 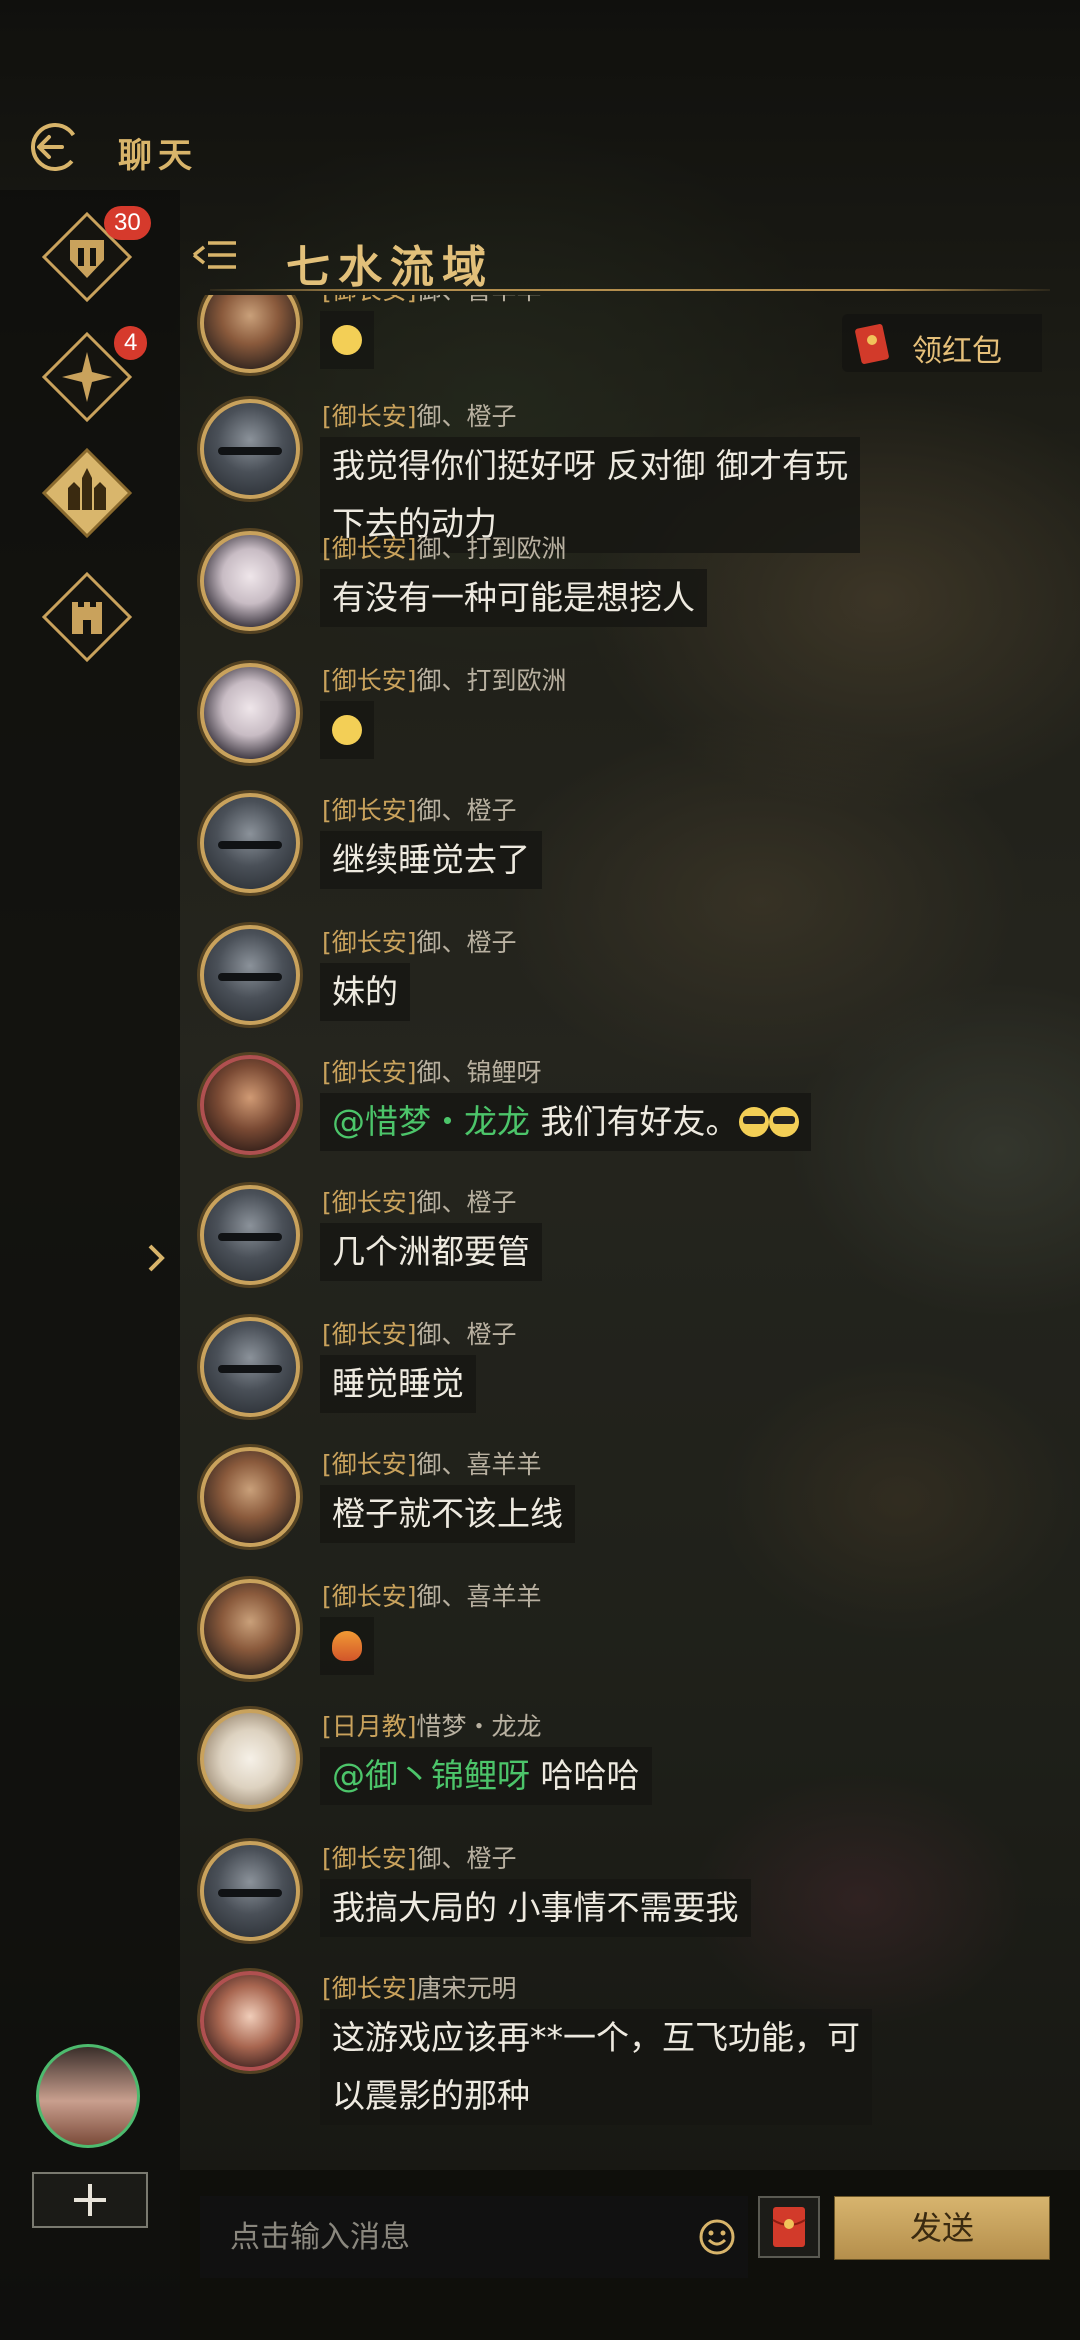 What do you see at coordinates (157, 1258) in the screenshot?
I see `expand-arrow-icon` at bounding box center [157, 1258].